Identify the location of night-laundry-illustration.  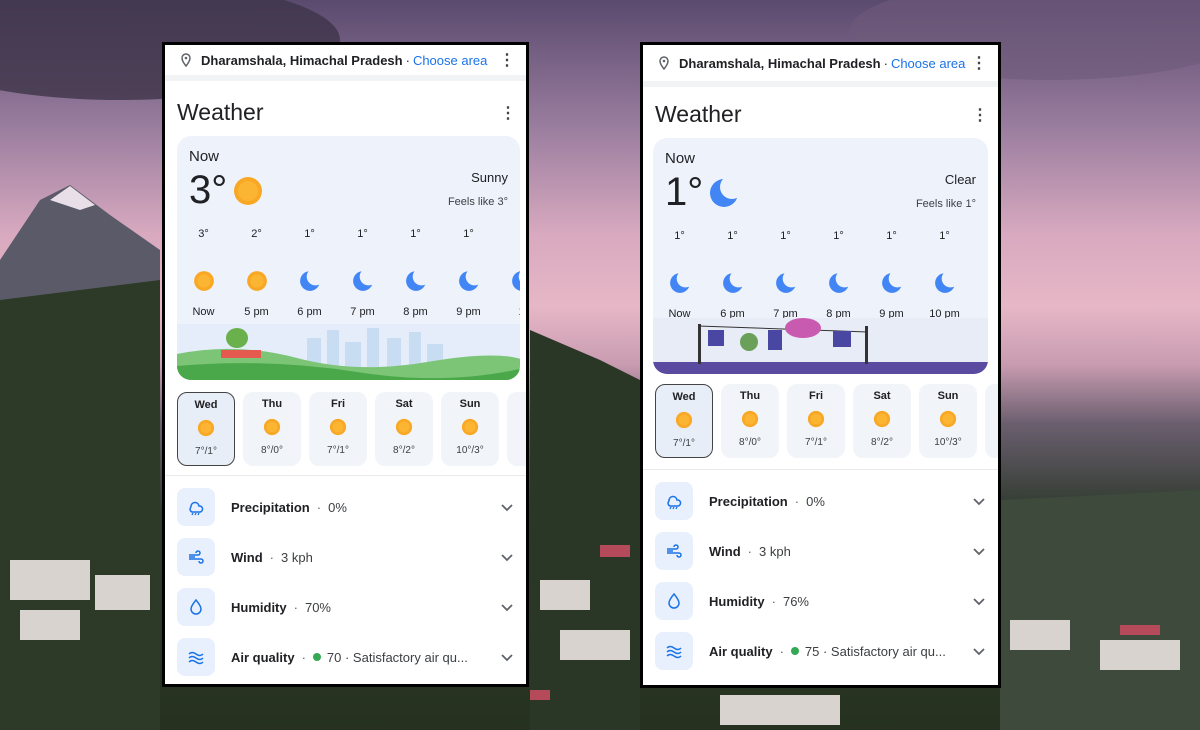
(820, 346).